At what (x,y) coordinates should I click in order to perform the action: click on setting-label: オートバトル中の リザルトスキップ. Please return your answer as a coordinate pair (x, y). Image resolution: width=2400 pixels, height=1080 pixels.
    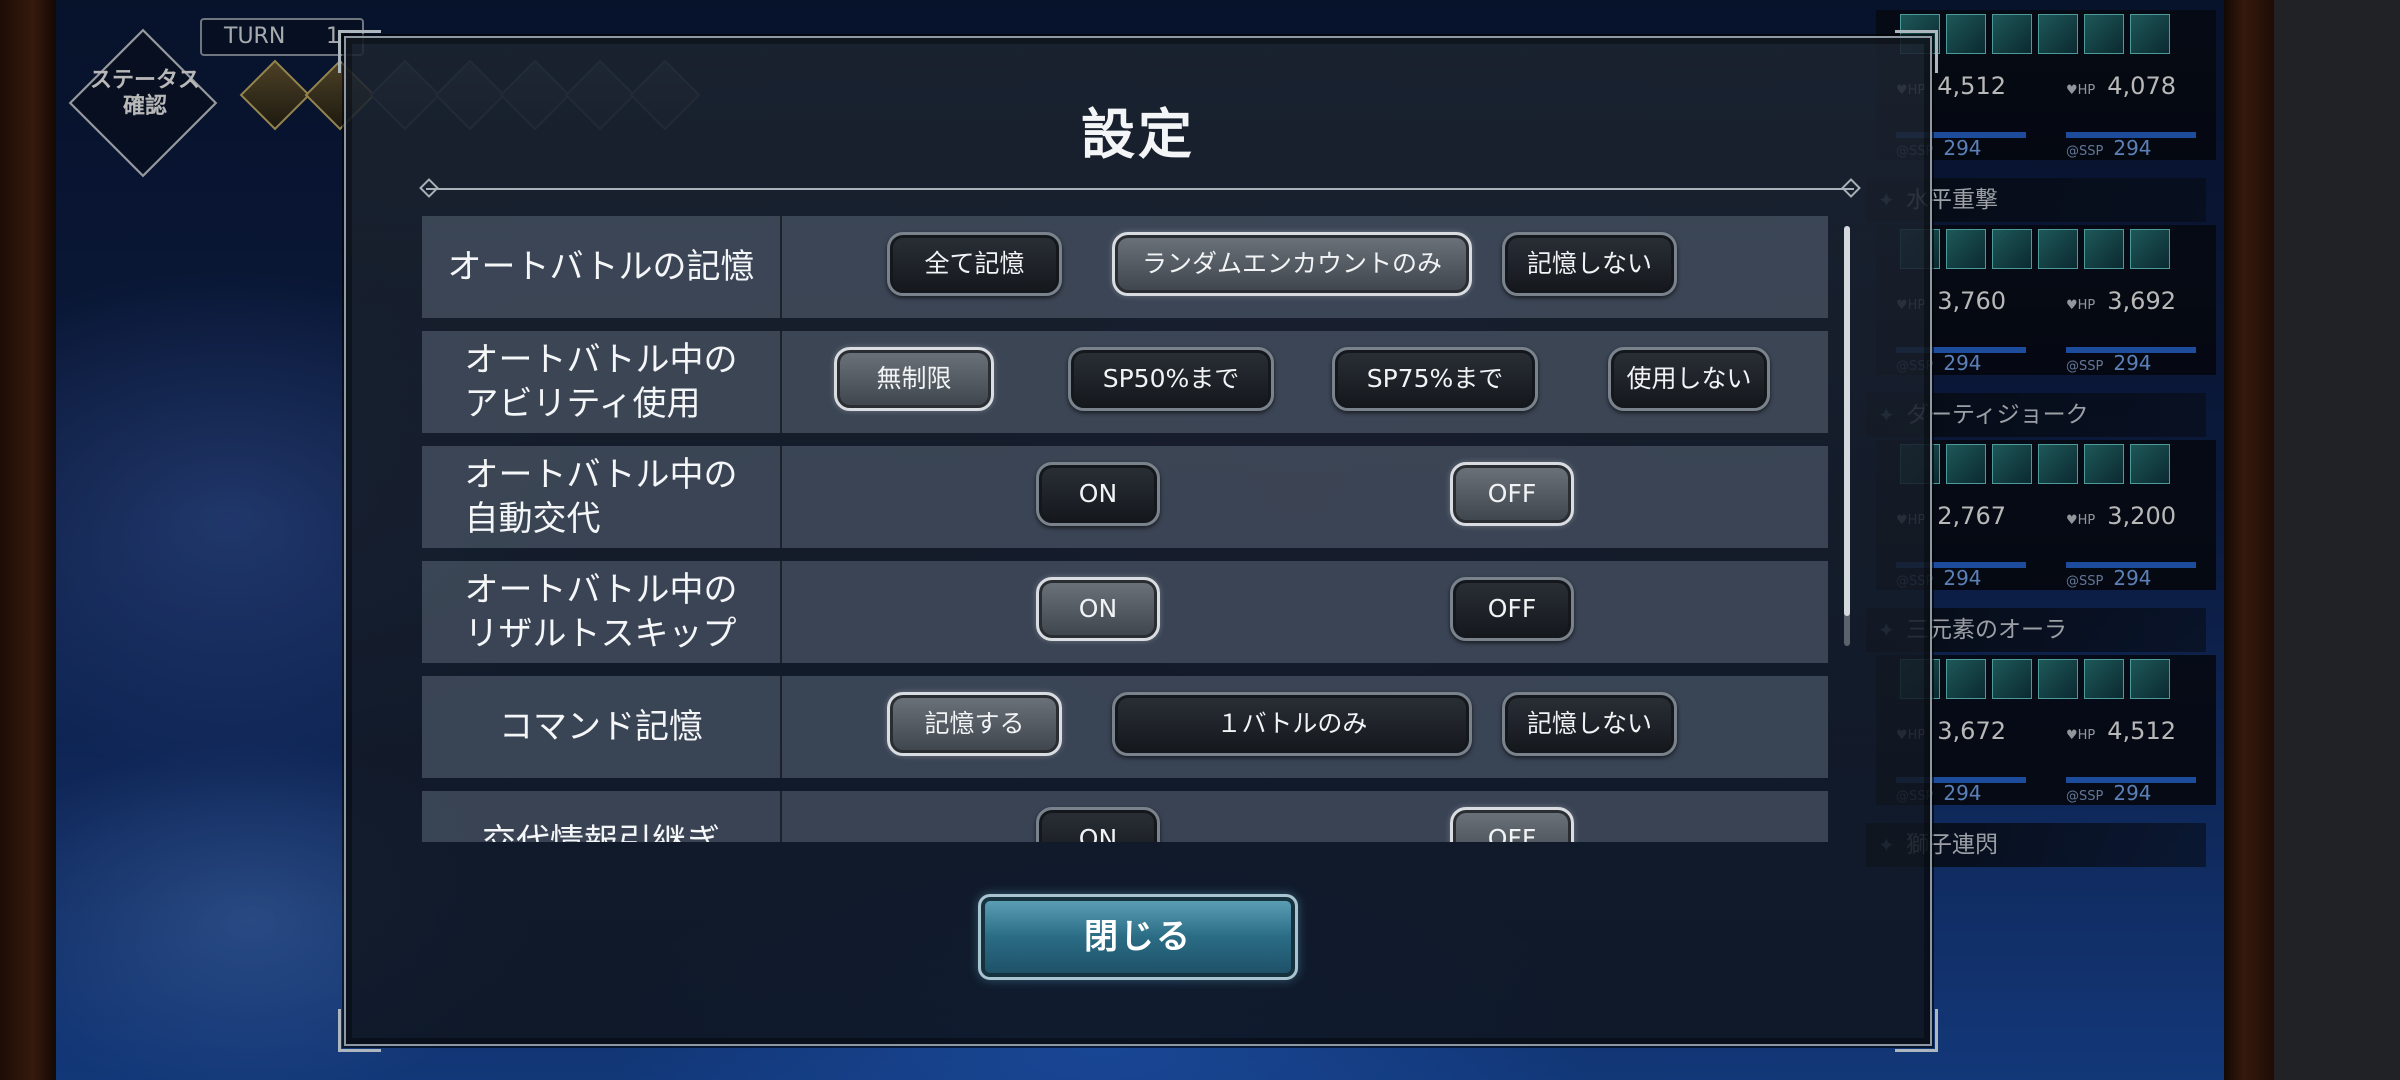
    Looking at the image, I should click on (602, 612).